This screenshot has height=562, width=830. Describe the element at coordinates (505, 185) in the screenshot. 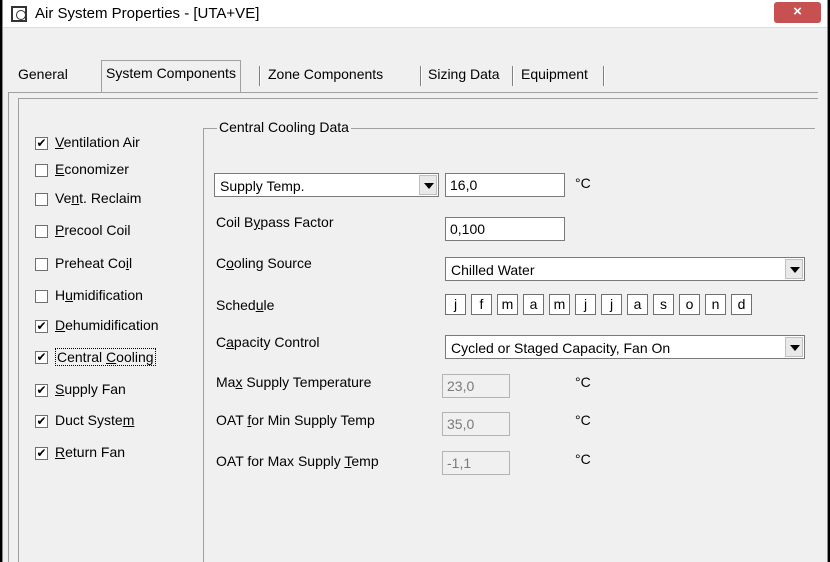

I see `supply-temp-input: 16,0` at that location.